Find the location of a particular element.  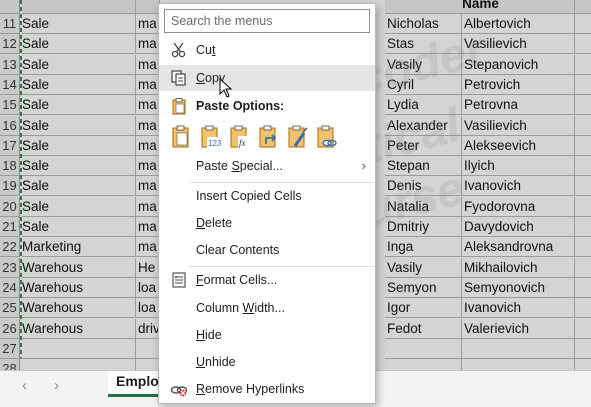

row-number-cell: 17 is located at coordinates (10, 145).